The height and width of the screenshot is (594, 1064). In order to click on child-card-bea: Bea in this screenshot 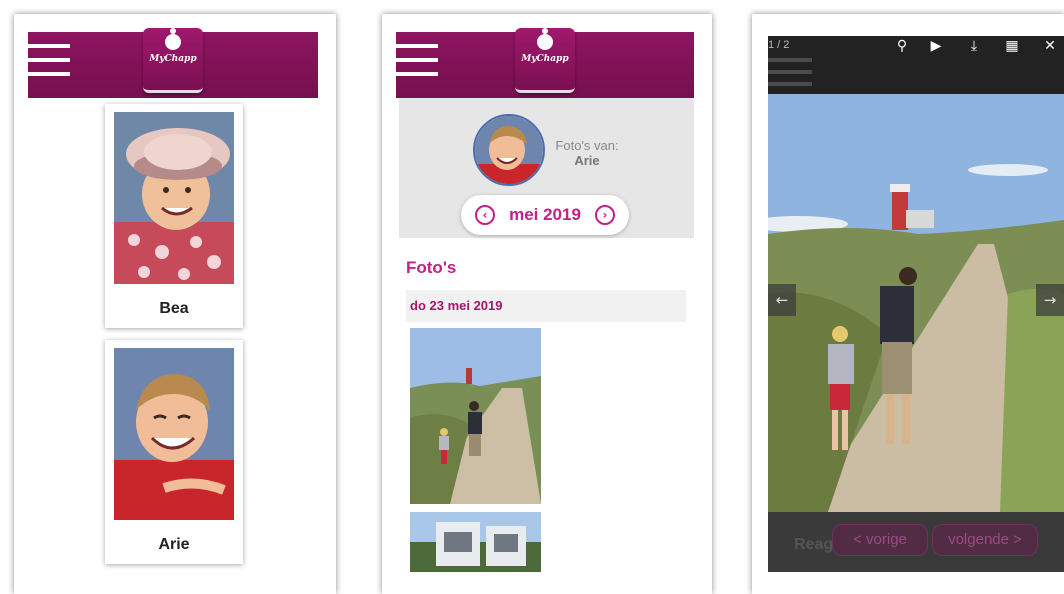, I will do `click(174, 216)`.